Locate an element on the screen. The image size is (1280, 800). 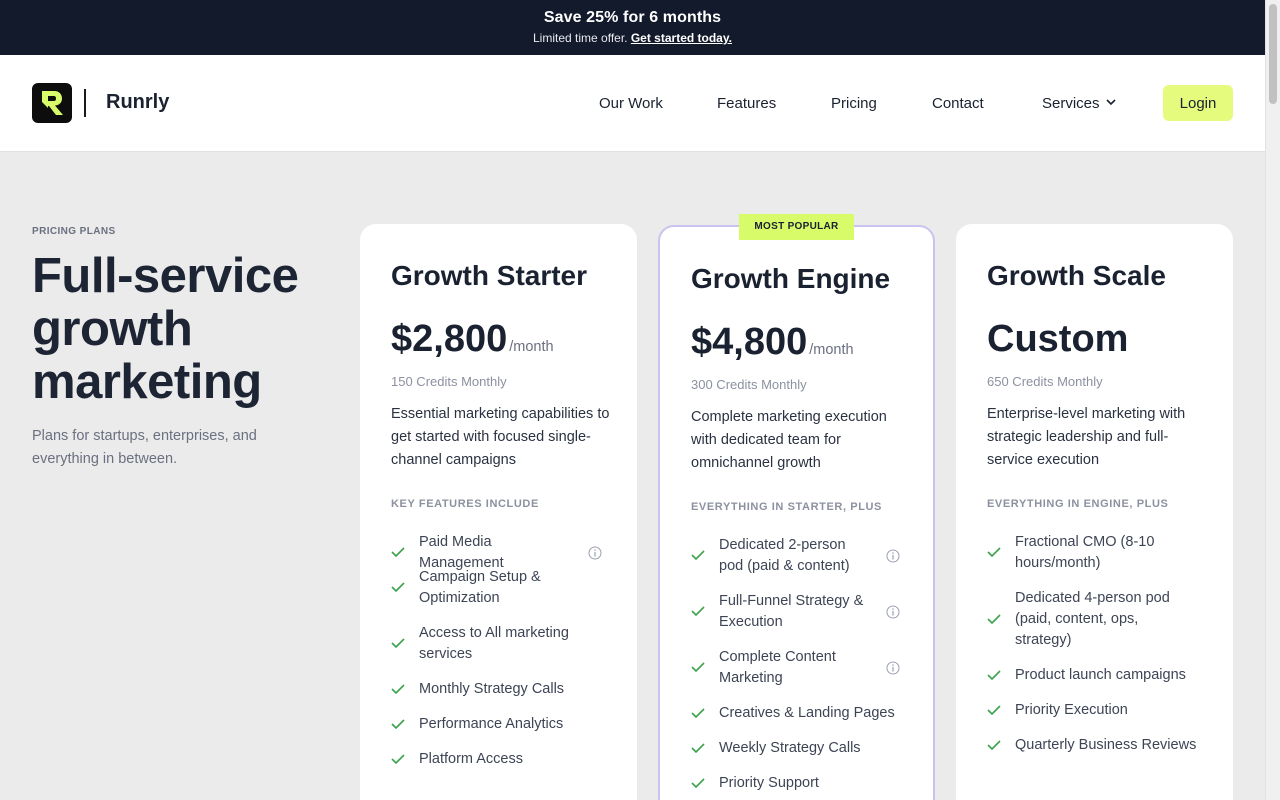
nav-contact: Contact is located at coordinates (958, 103).